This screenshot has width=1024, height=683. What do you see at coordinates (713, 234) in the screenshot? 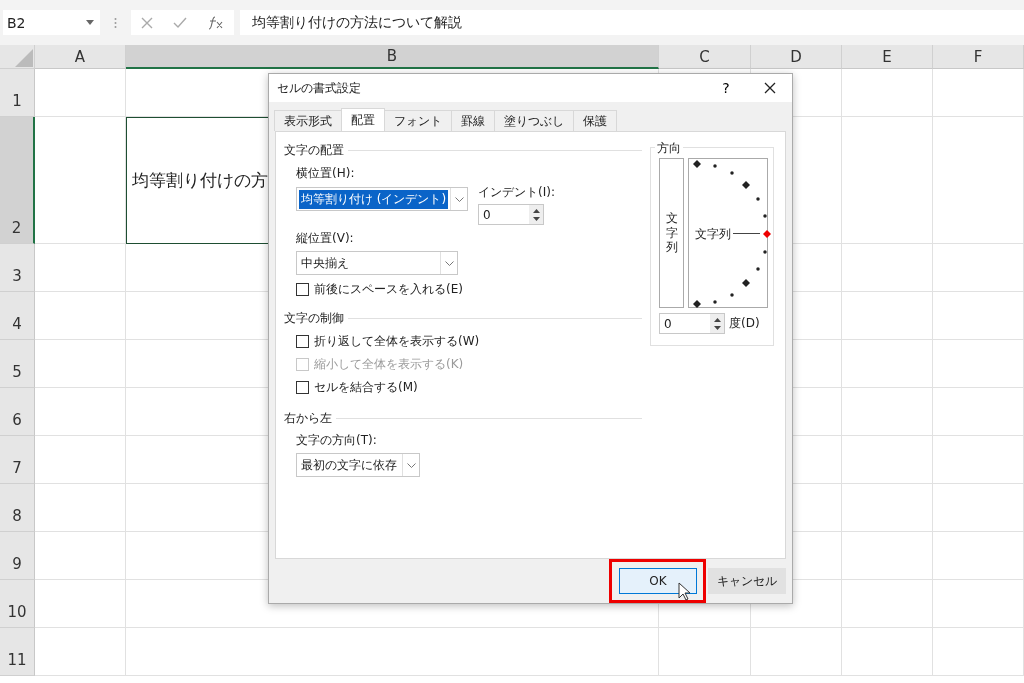
I see `dial-text: 文字列` at bounding box center [713, 234].